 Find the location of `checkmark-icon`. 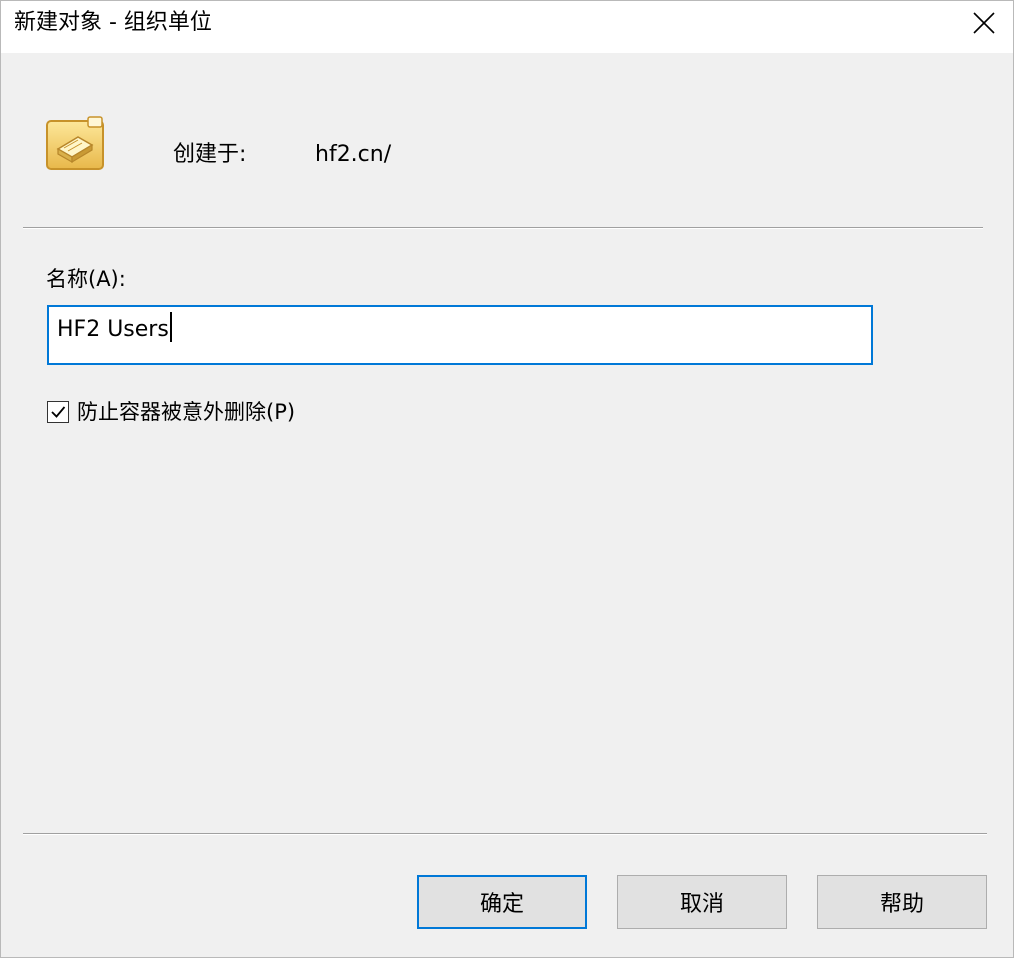

checkmark-icon is located at coordinates (58, 412).